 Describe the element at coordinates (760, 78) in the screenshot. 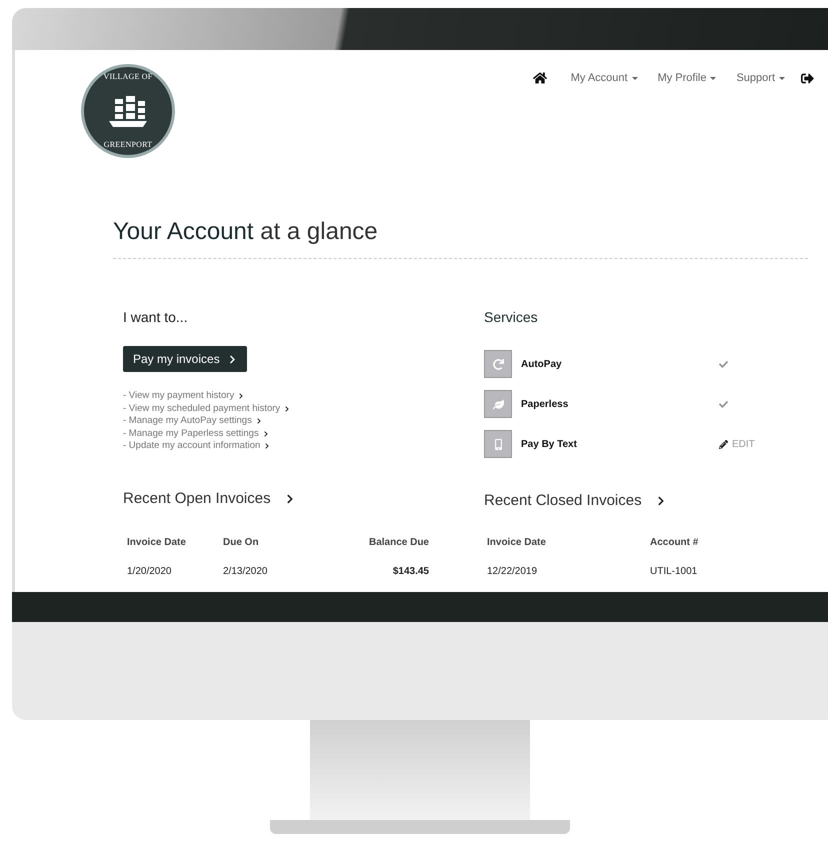

I see `nav-menu: Support` at that location.